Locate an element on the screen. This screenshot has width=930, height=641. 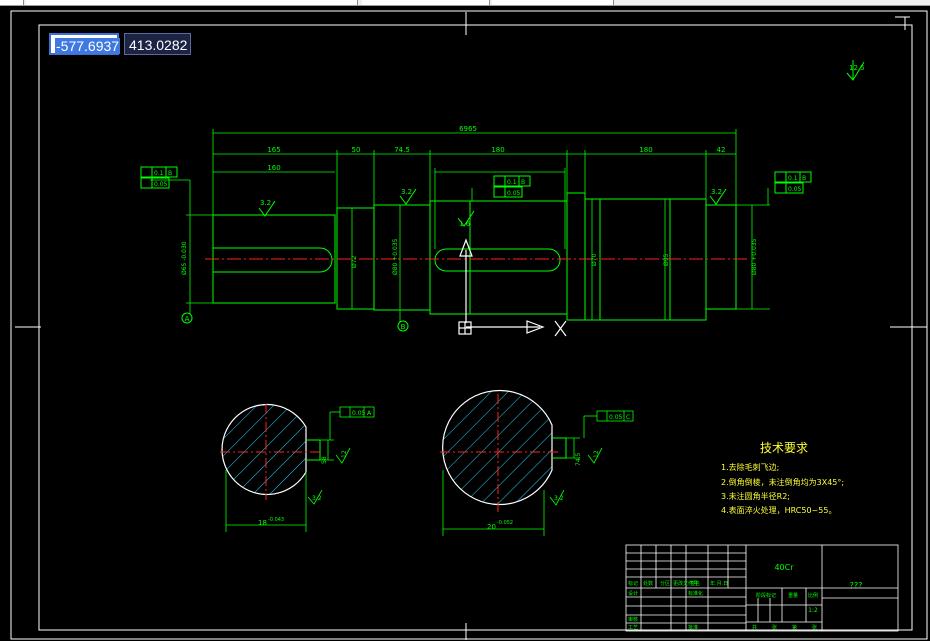
tb-std: 标准化 is located at coordinates (695, 593).